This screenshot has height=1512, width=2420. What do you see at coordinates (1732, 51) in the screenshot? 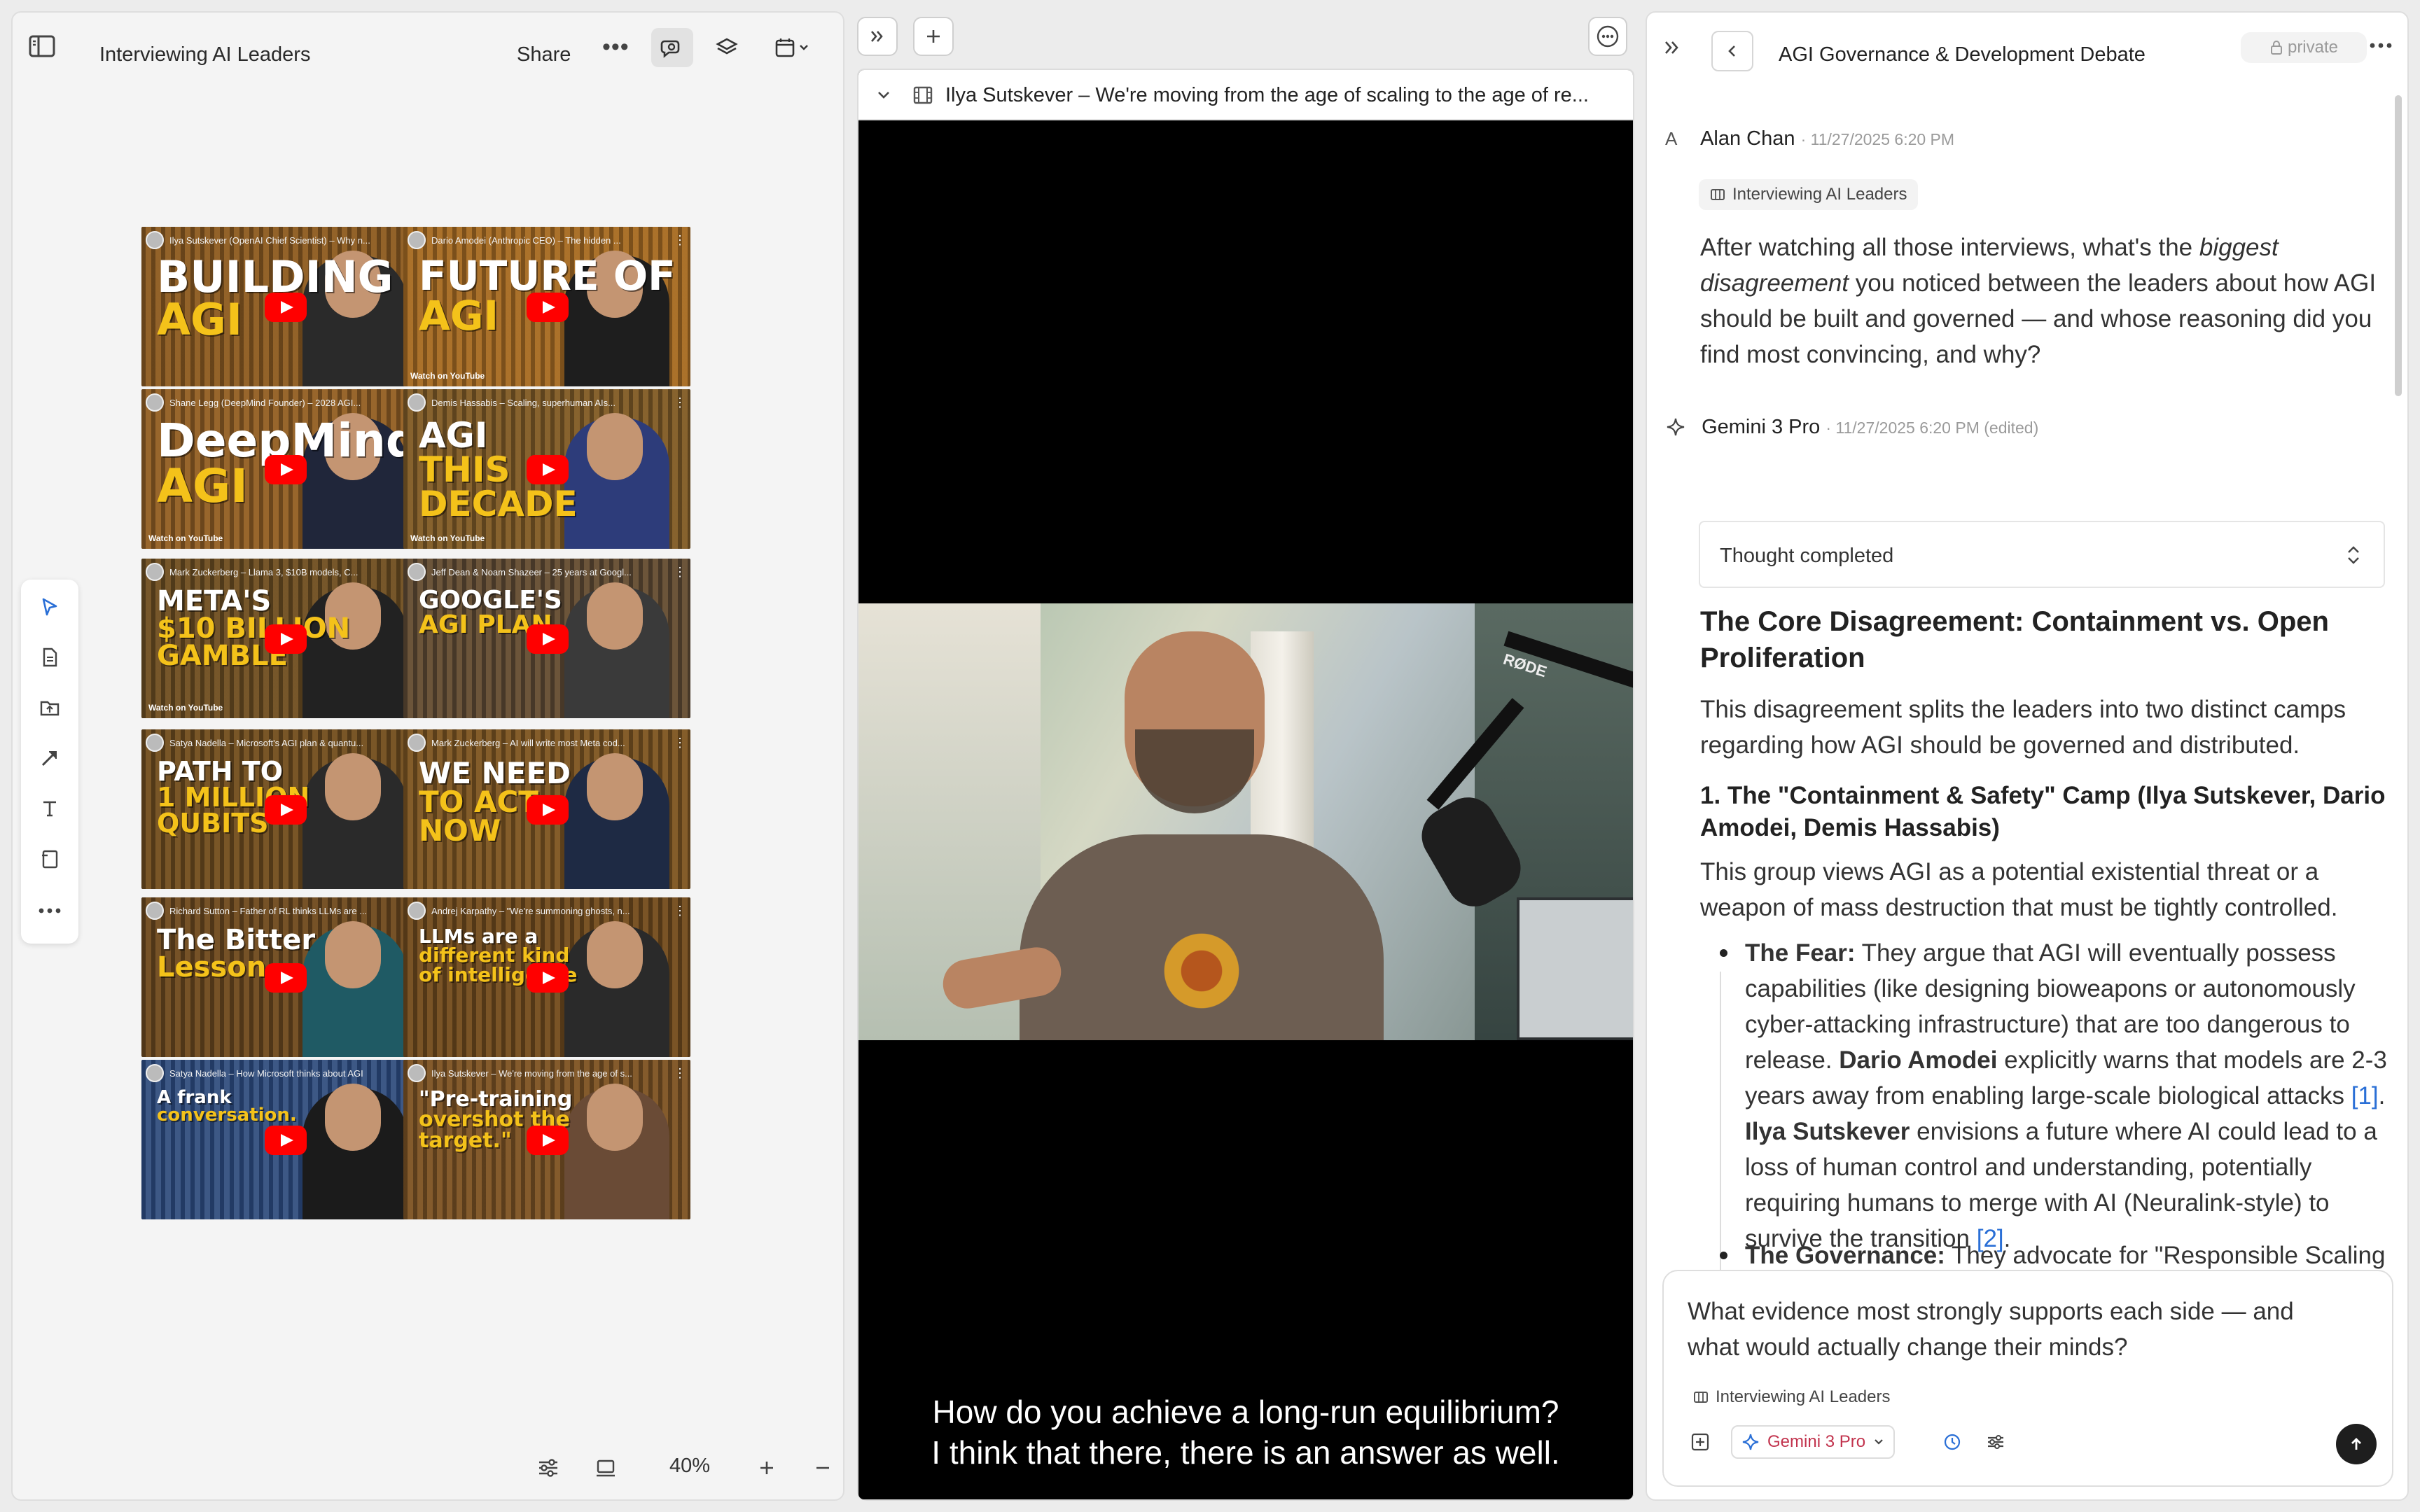
I see `back-button` at bounding box center [1732, 51].